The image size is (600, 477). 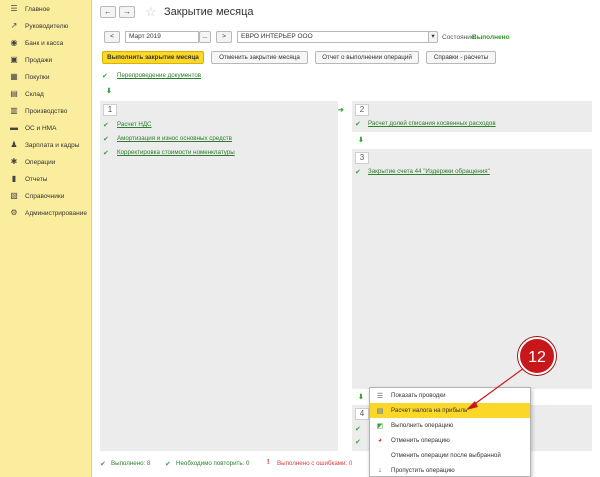 I want to click on postings-icon: ☰, so click(x=380, y=396).